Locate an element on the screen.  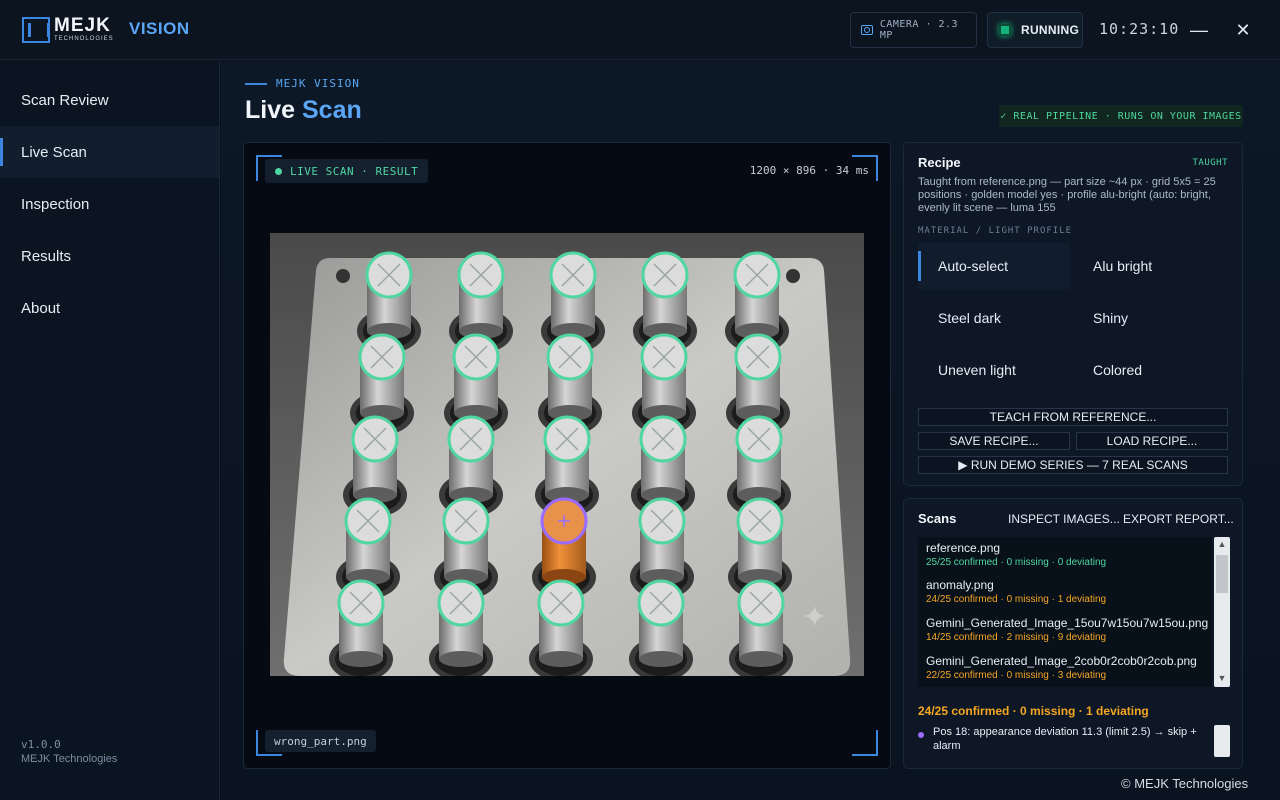
scan-name: reference.png is located at coordinates (963, 548).